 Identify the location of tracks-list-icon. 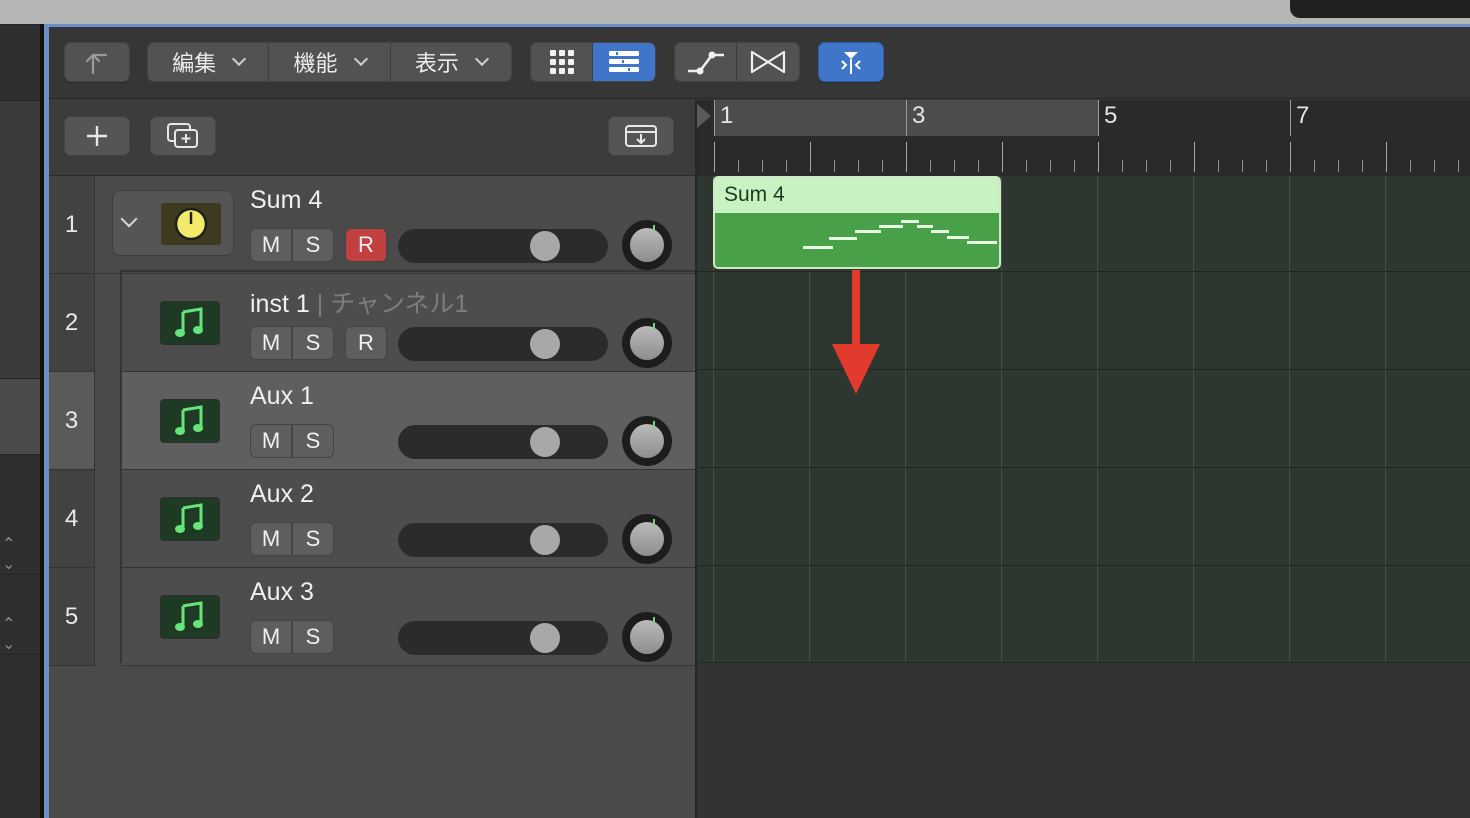
(624, 61).